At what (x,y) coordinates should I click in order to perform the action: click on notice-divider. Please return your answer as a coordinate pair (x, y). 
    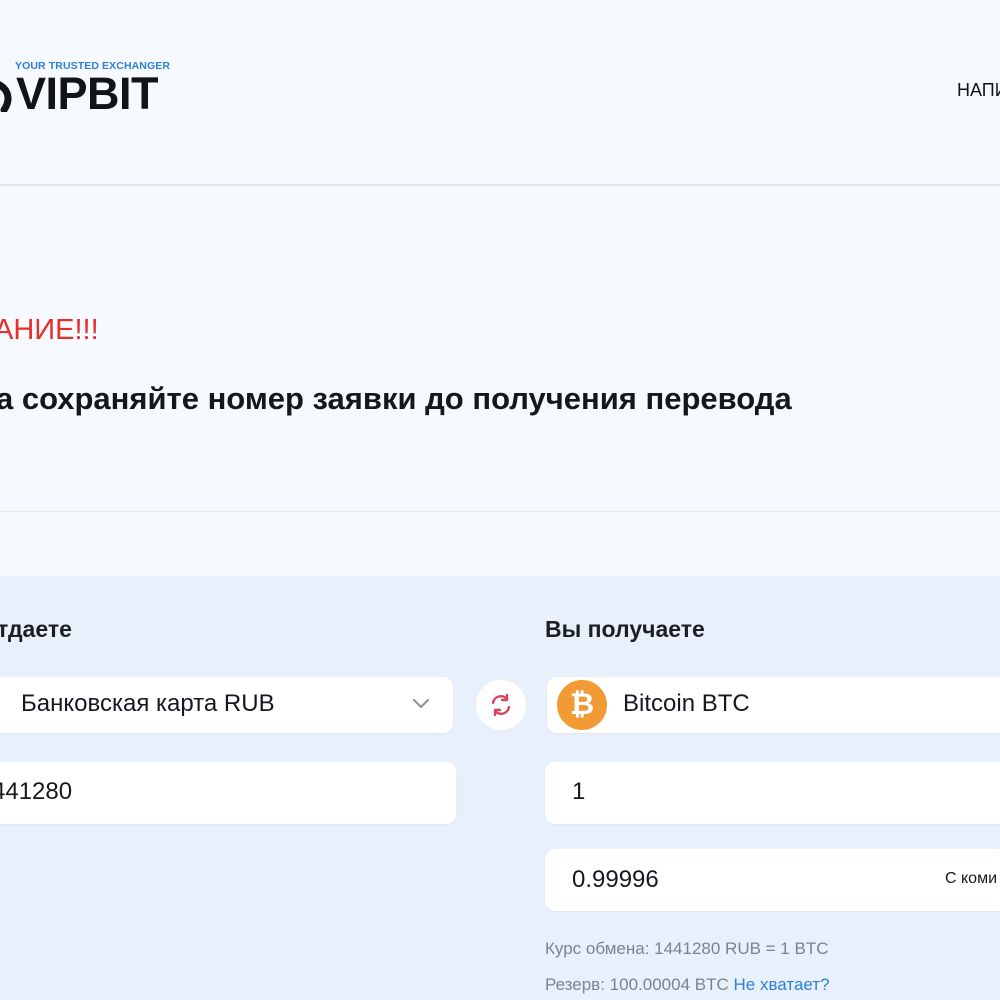
    Looking at the image, I should click on (500, 511).